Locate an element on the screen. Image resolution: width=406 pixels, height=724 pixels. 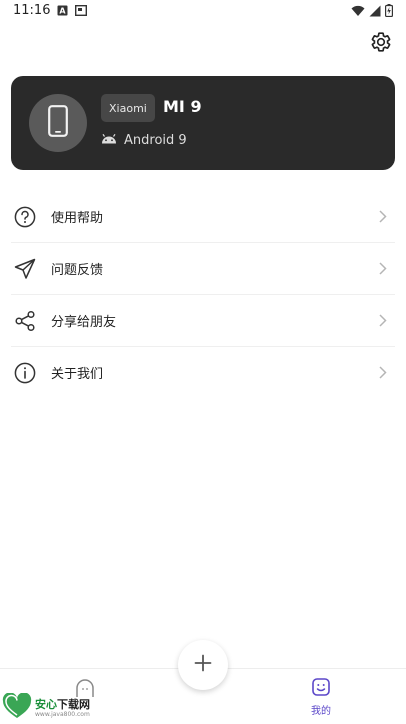
wifi-icon is located at coordinates (358, 13).